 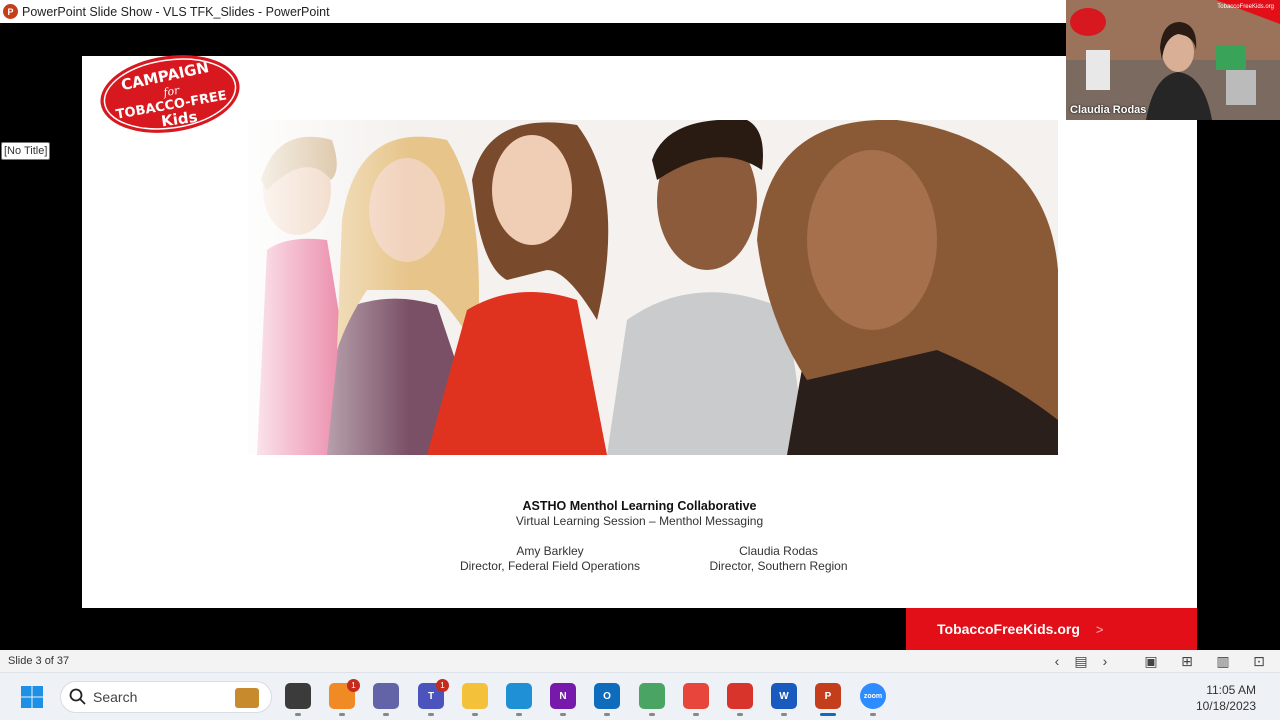 I want to click on briefcase-icon, so click(x=247, y=698).